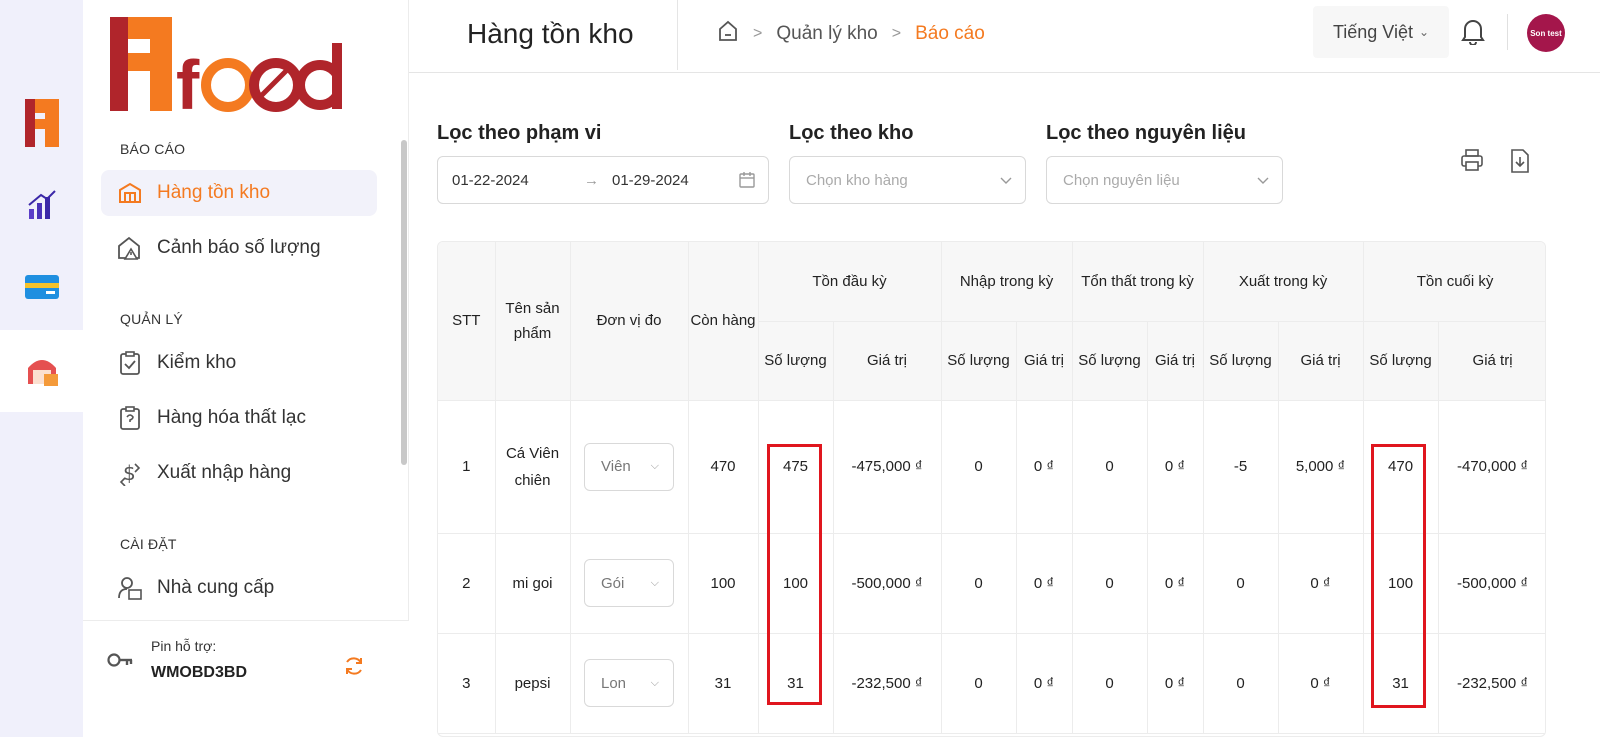  I want to click on refresh-icon, so click(354, 668).